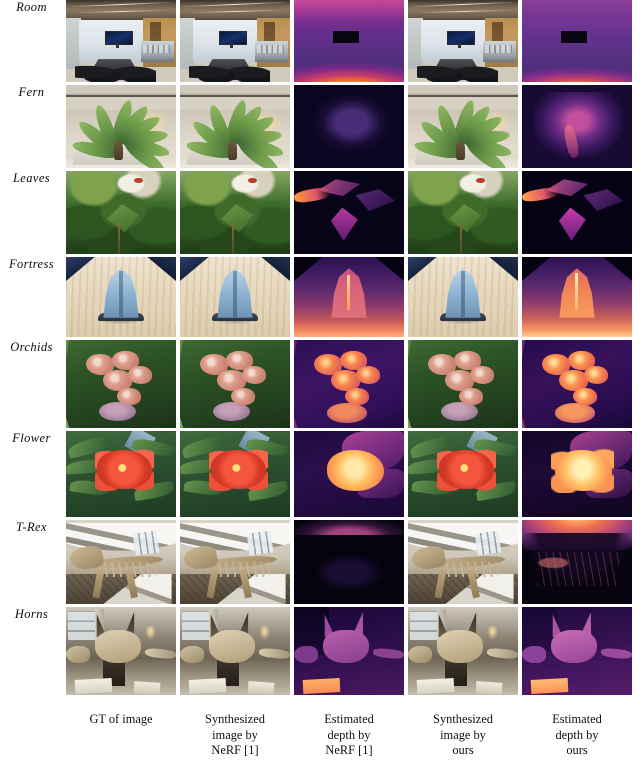 This screenshot has width=640, height=760. I want to click on cell-horns-ours-depth, so click(577, 651).